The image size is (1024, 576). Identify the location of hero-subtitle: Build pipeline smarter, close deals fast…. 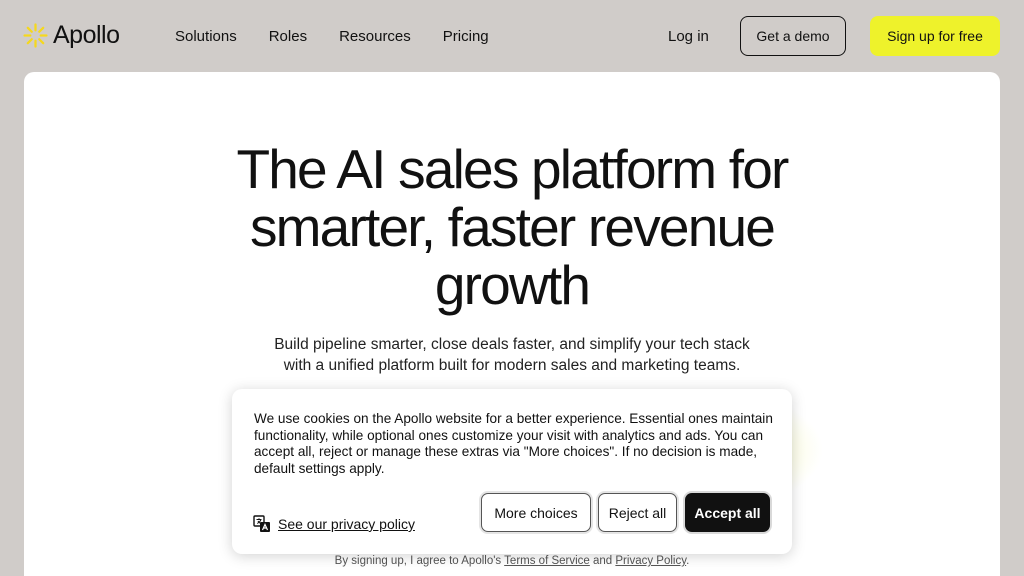
(512, 355).